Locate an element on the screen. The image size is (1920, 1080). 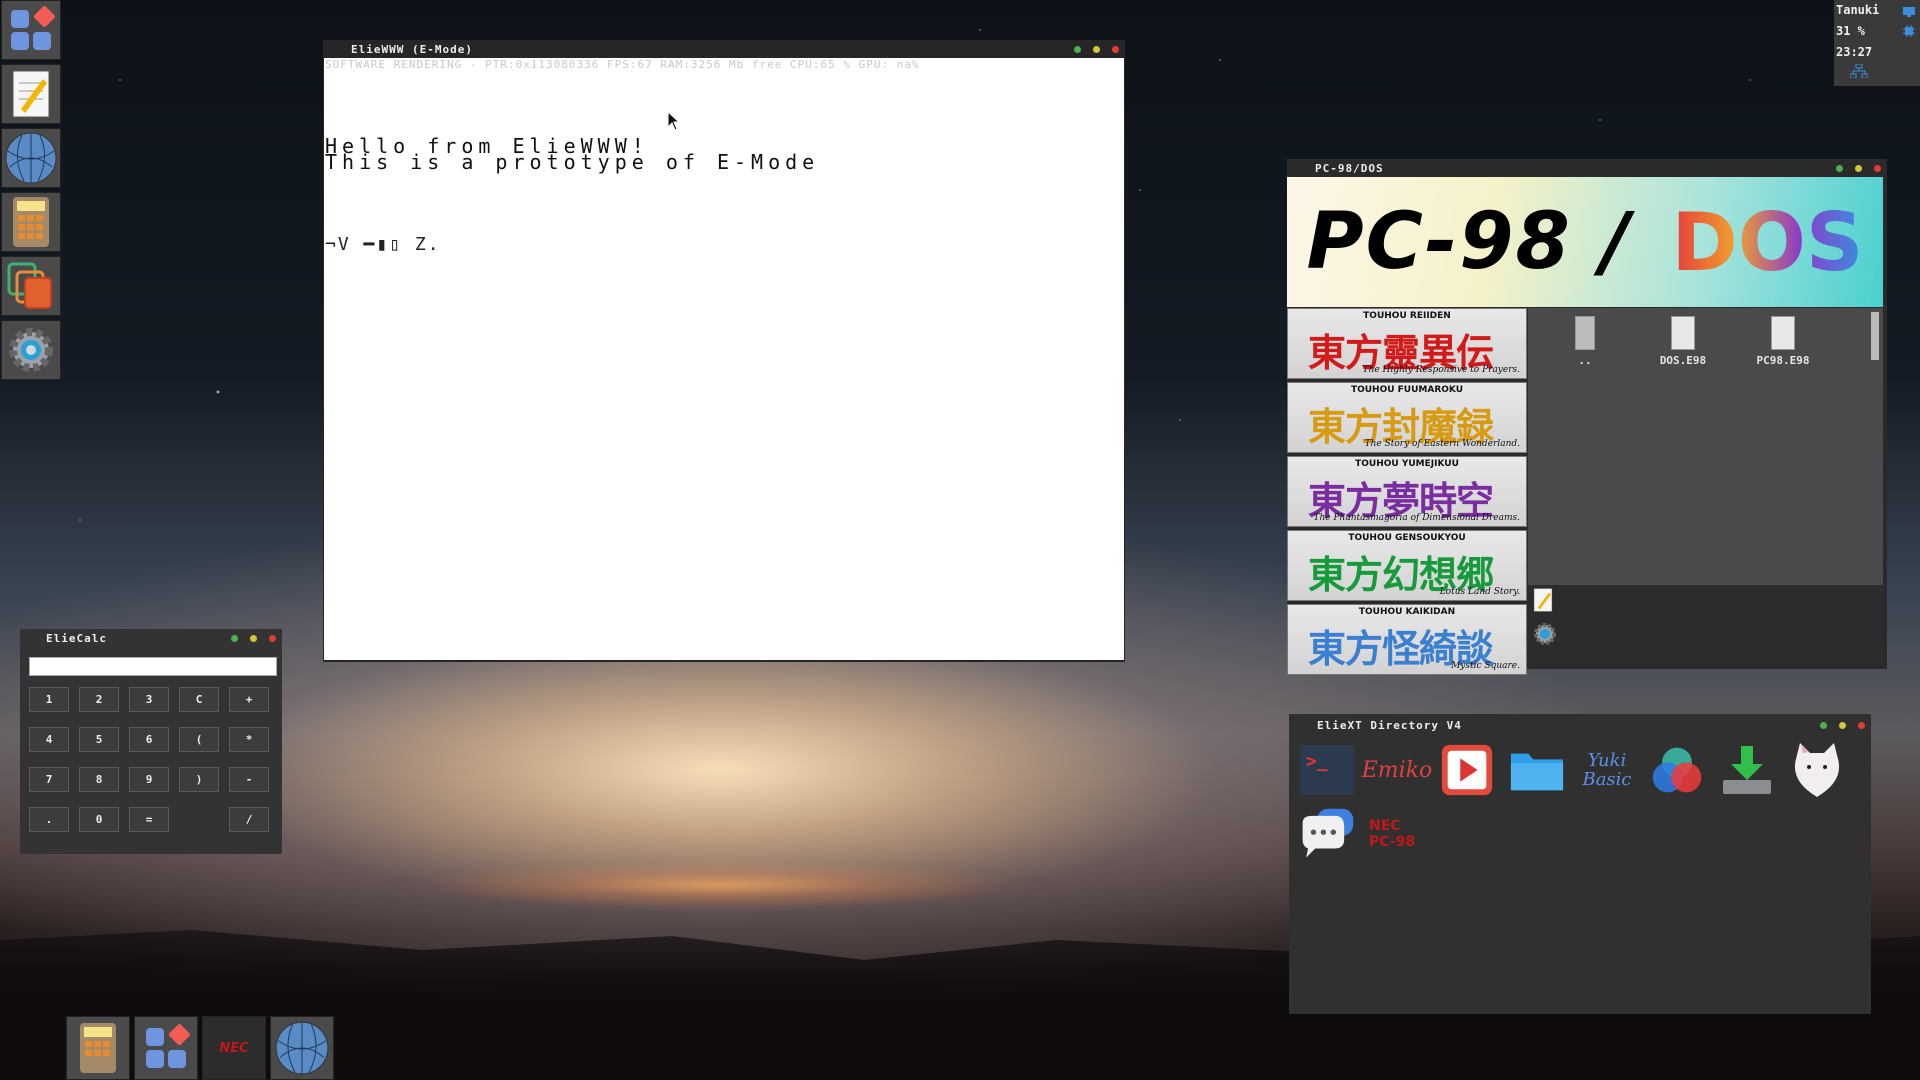
media-player-app is located at coordinates (1467, 770).